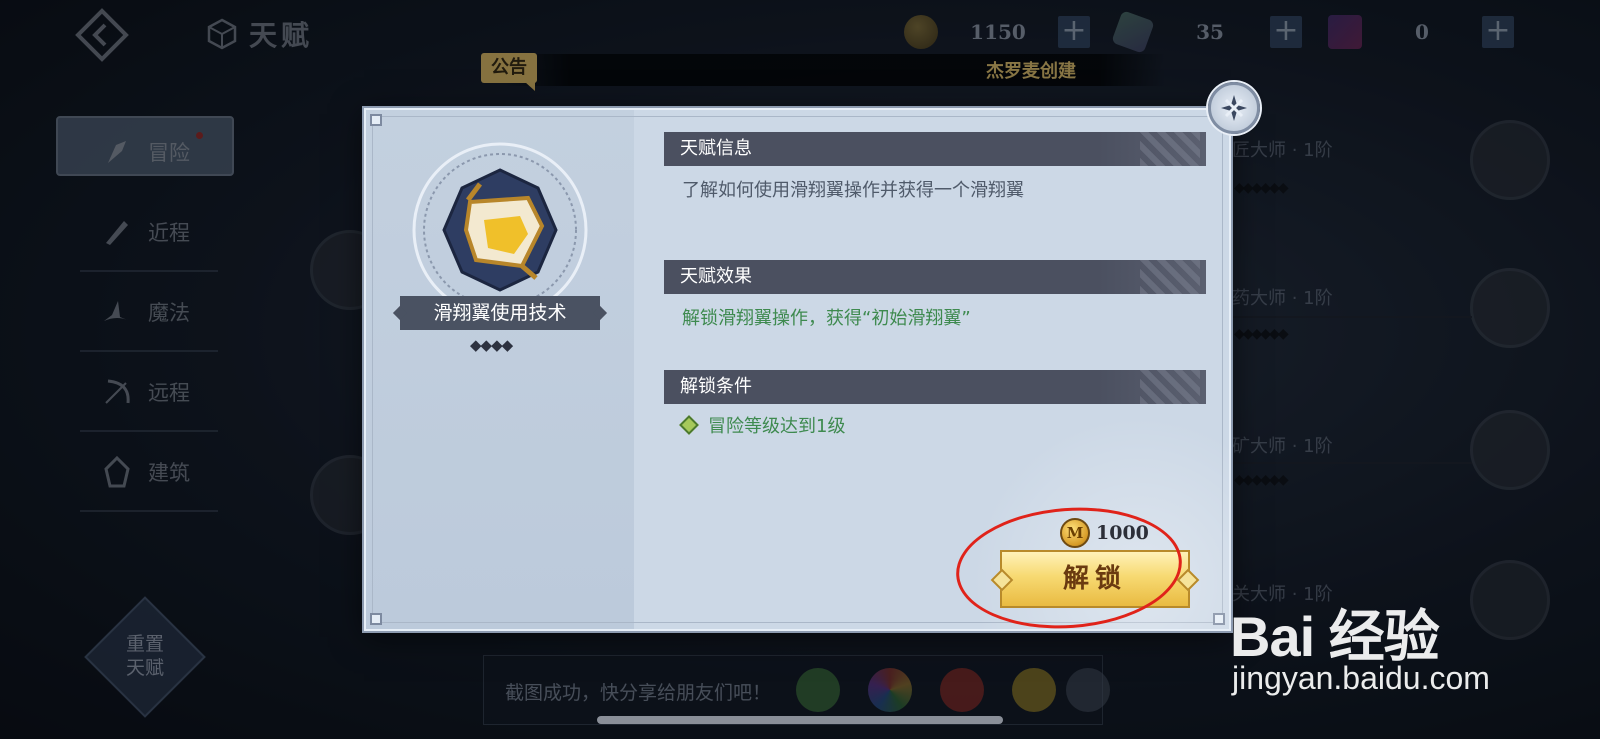 This screenshot has width=1600, height=739. I want to click on add-crystal-button: +, so click(1286, 32).